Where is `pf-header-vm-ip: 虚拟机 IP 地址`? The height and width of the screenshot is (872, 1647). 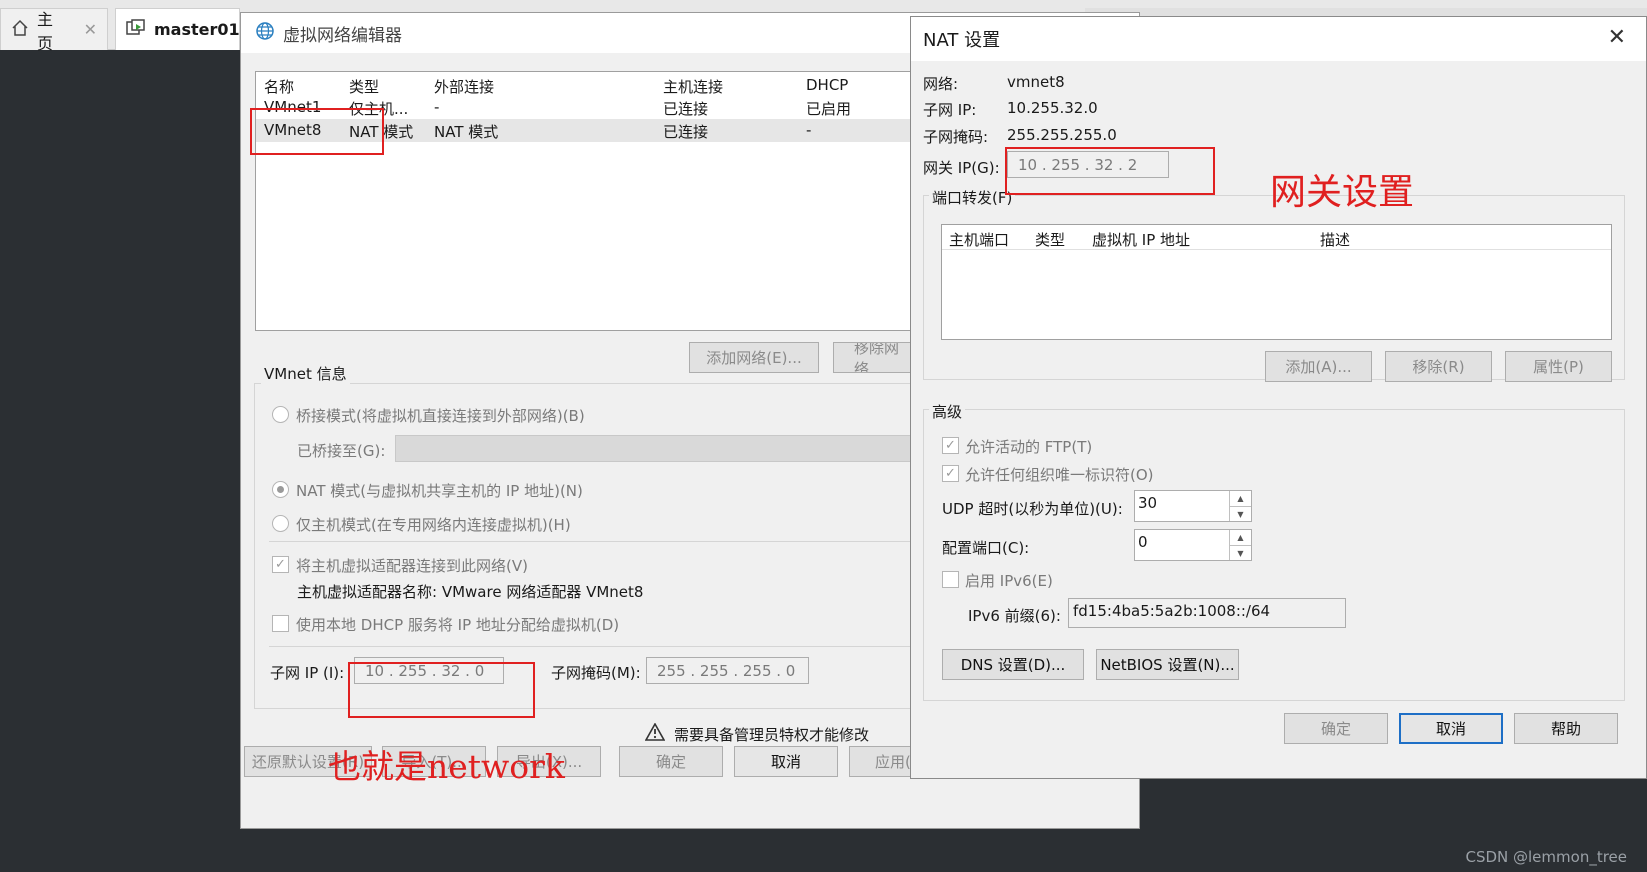
pf-header-vm-ip: 虚拟机 IP 地址 is located at coordinates (1141, 239).